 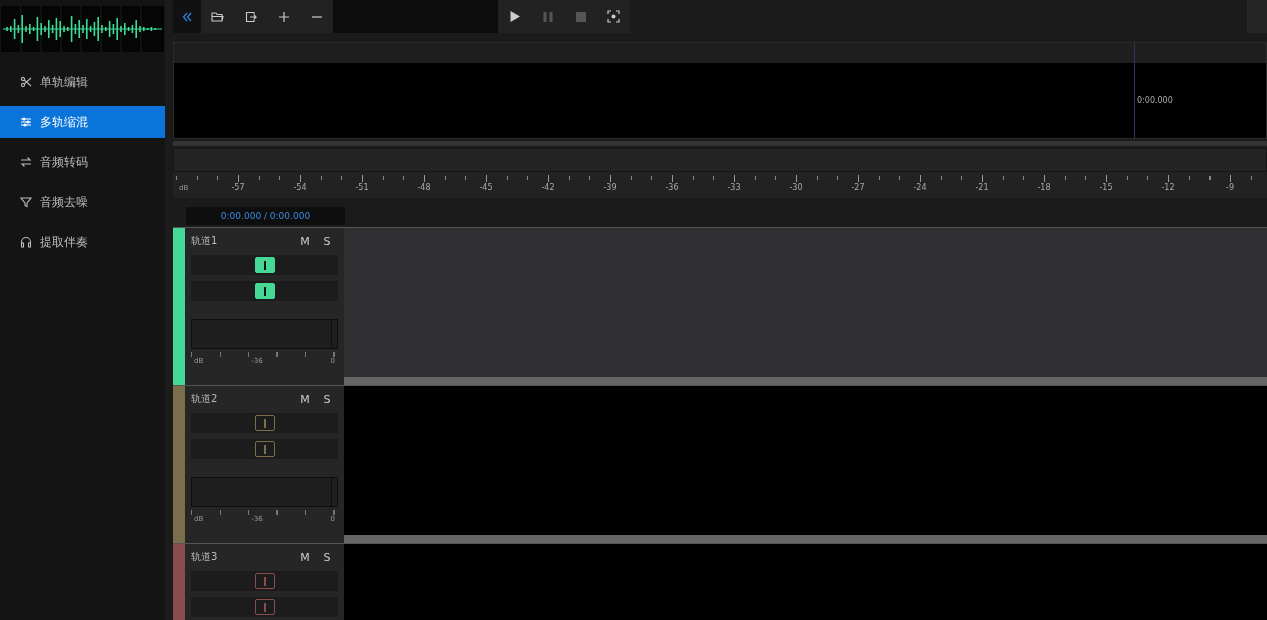 I want to click on tick-label: -21, so click(x=982, y=187).